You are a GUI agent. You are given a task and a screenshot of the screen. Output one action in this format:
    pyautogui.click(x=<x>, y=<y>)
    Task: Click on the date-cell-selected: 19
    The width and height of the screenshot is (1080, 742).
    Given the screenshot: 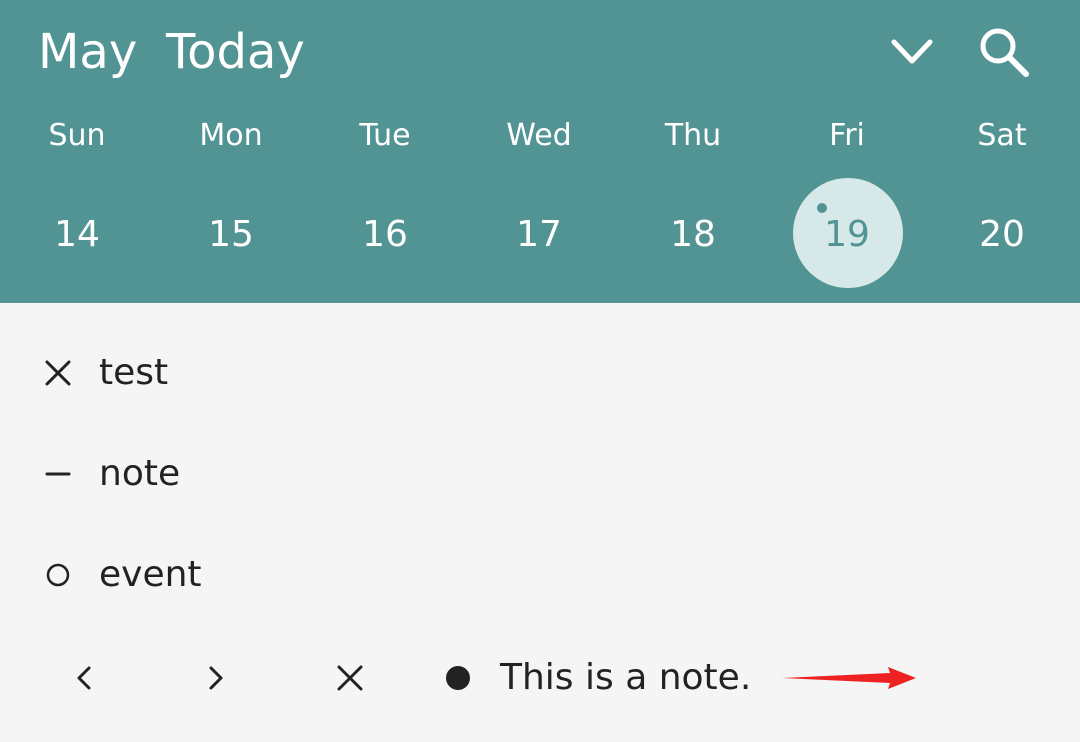 What is the action you would take?
    pyautogui.click(x=847, y=234)
    